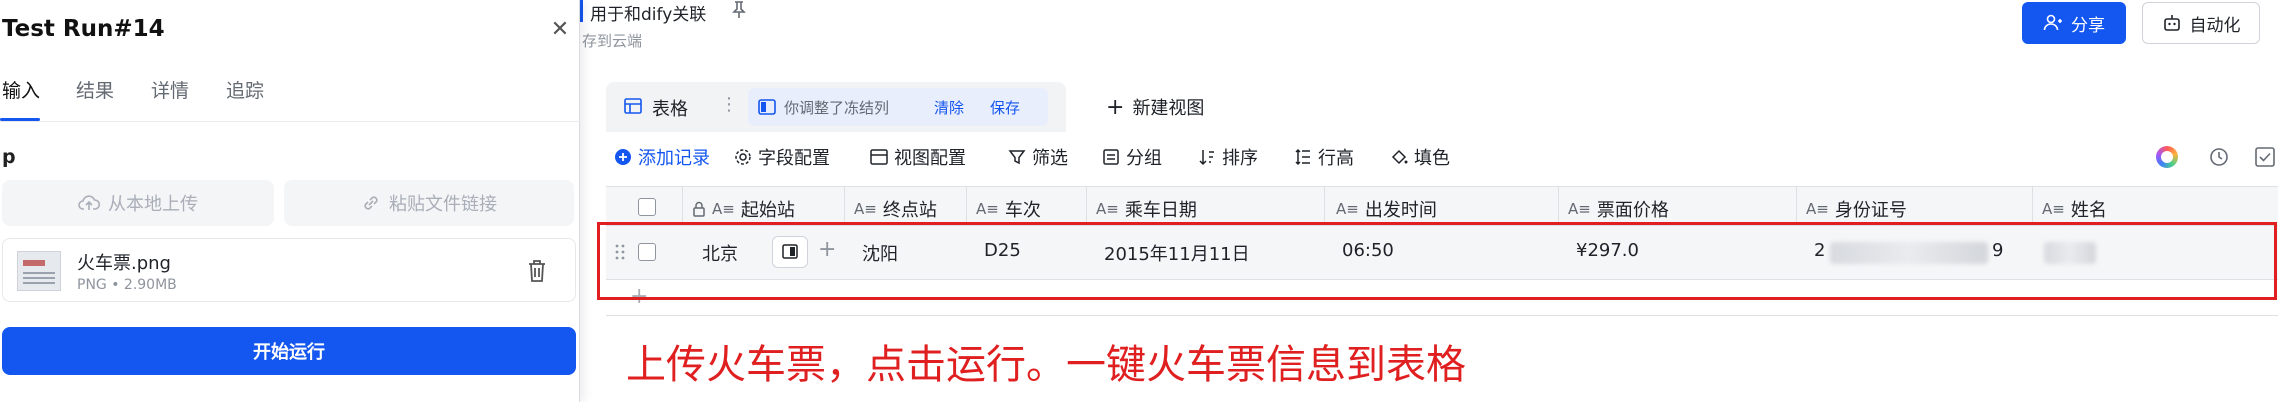 Image resolution: width=2278 pixels, height=402 pixels. Describe the element at coordinates (2219, 157) in the screenshot. I see `history-icon` at that location.